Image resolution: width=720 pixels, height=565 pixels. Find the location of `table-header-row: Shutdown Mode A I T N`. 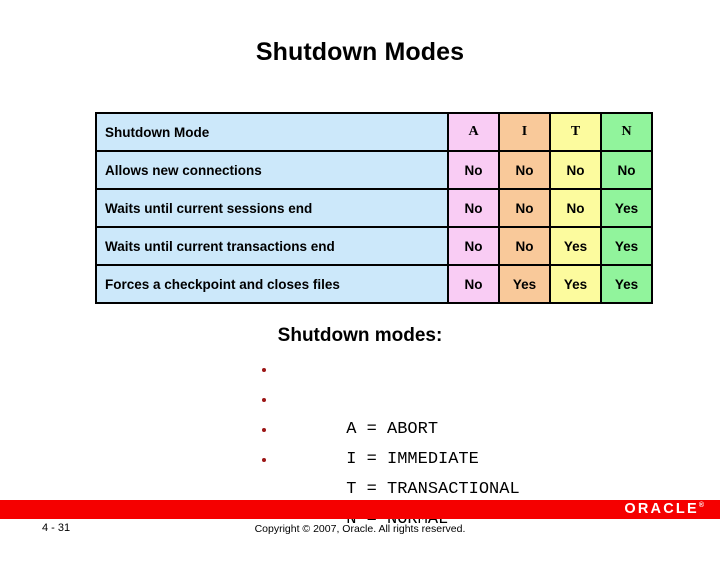

table-header-row: Shutdown Mode A I T N is located at coordinates (374, 132).